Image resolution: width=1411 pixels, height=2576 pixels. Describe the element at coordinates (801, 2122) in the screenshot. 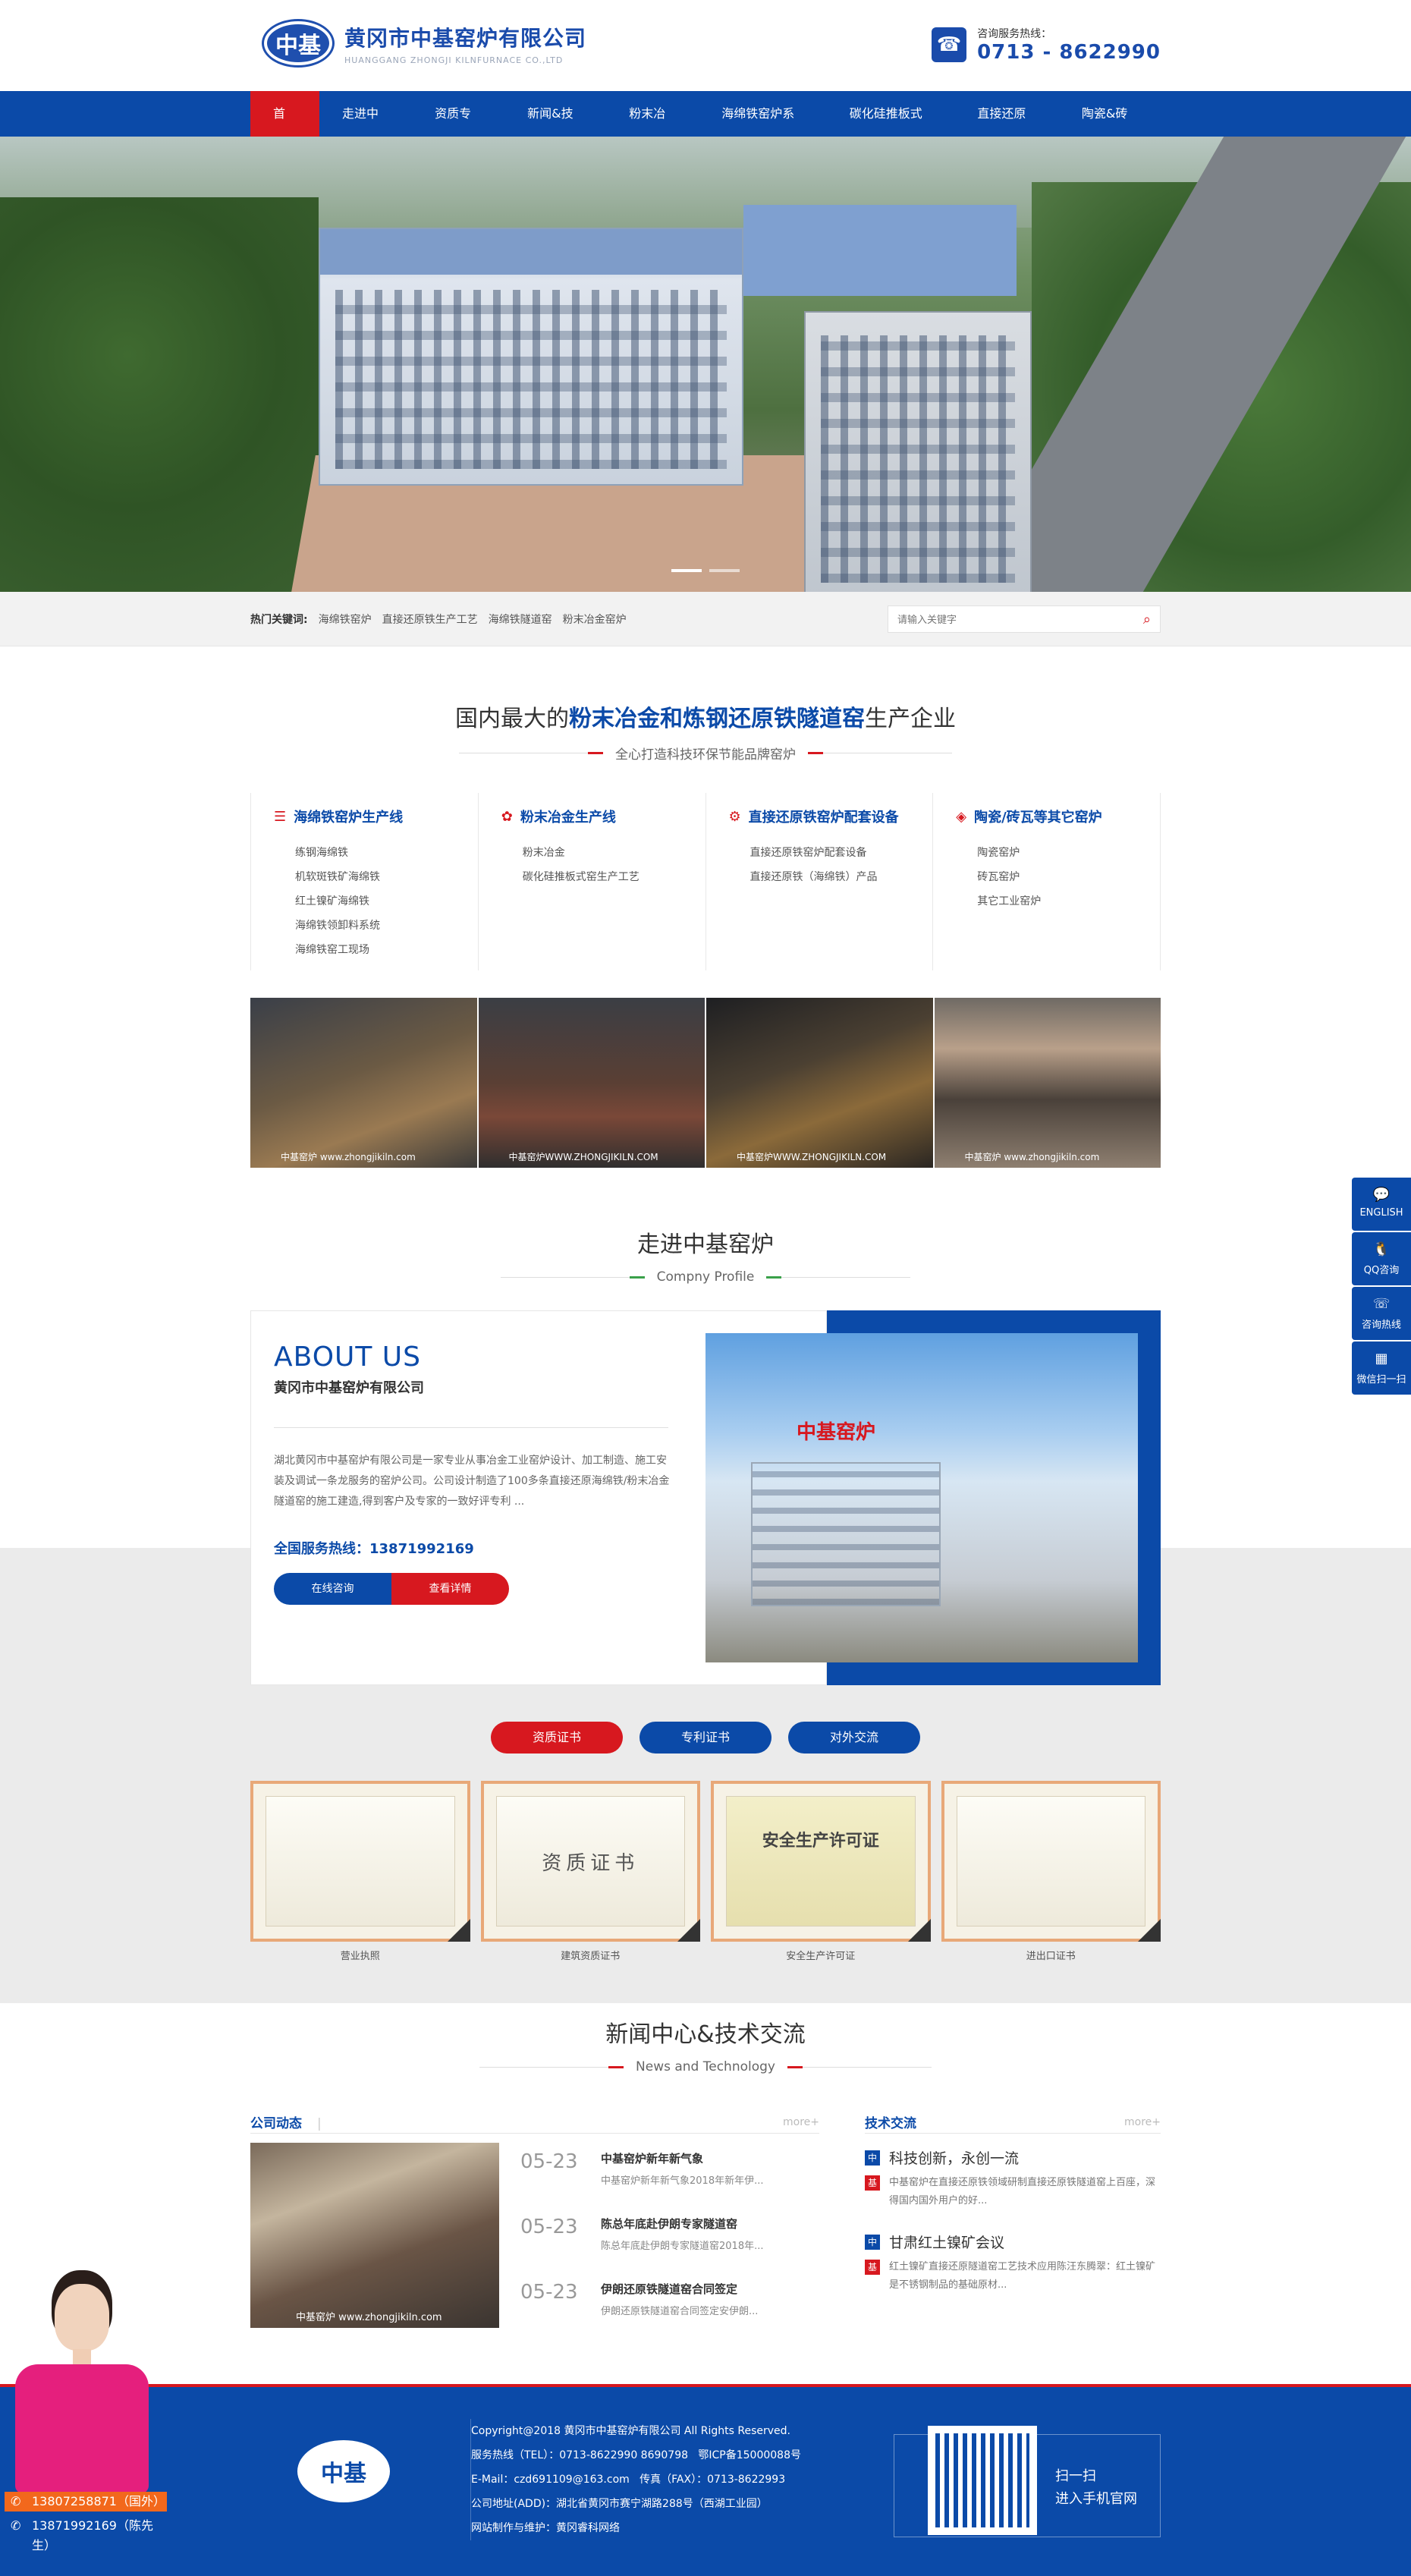

I see `company-news-more-link: more+` at that location.